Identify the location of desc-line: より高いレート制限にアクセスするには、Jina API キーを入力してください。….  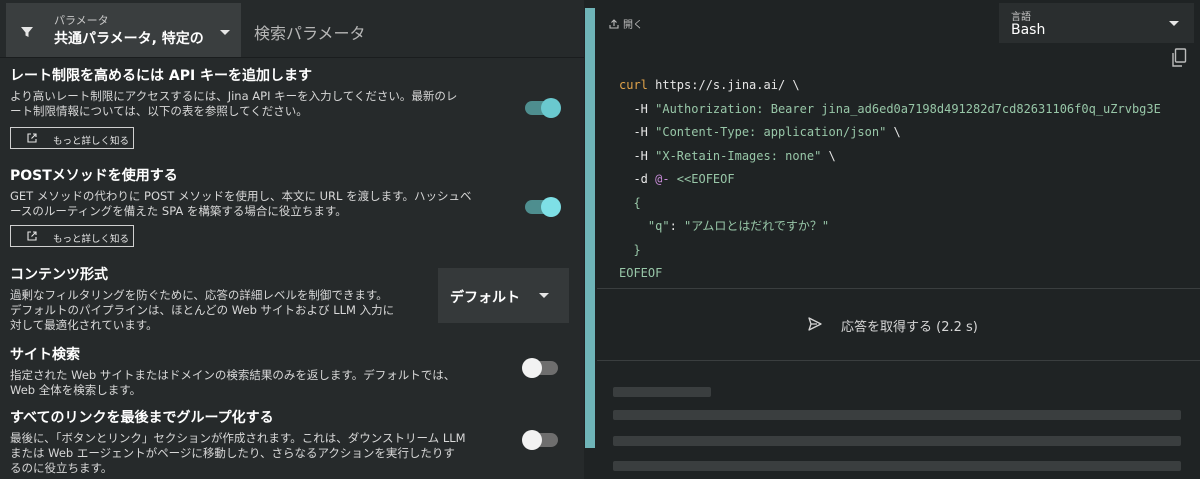
(234, 96).